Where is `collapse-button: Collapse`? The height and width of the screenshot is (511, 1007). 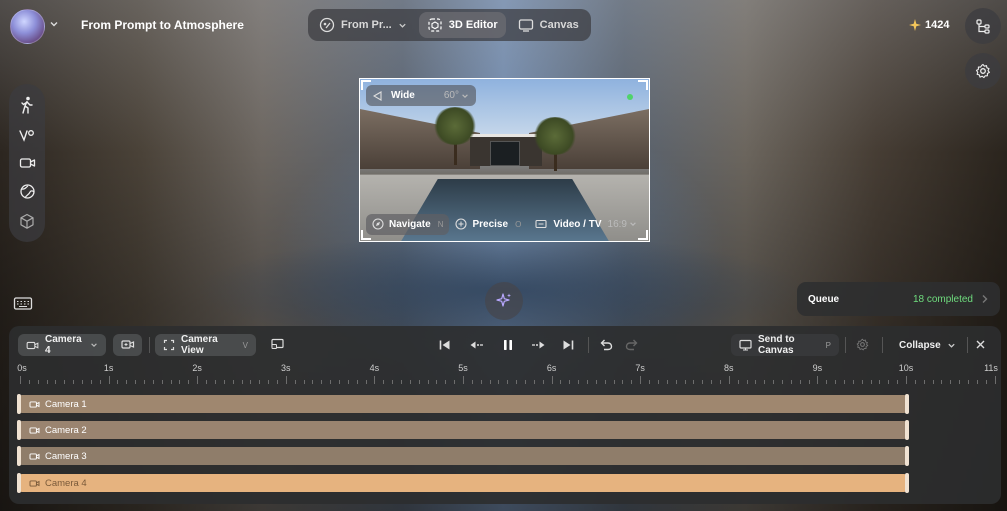
collapse-button: Collapse is located at coordinates (926, 345).